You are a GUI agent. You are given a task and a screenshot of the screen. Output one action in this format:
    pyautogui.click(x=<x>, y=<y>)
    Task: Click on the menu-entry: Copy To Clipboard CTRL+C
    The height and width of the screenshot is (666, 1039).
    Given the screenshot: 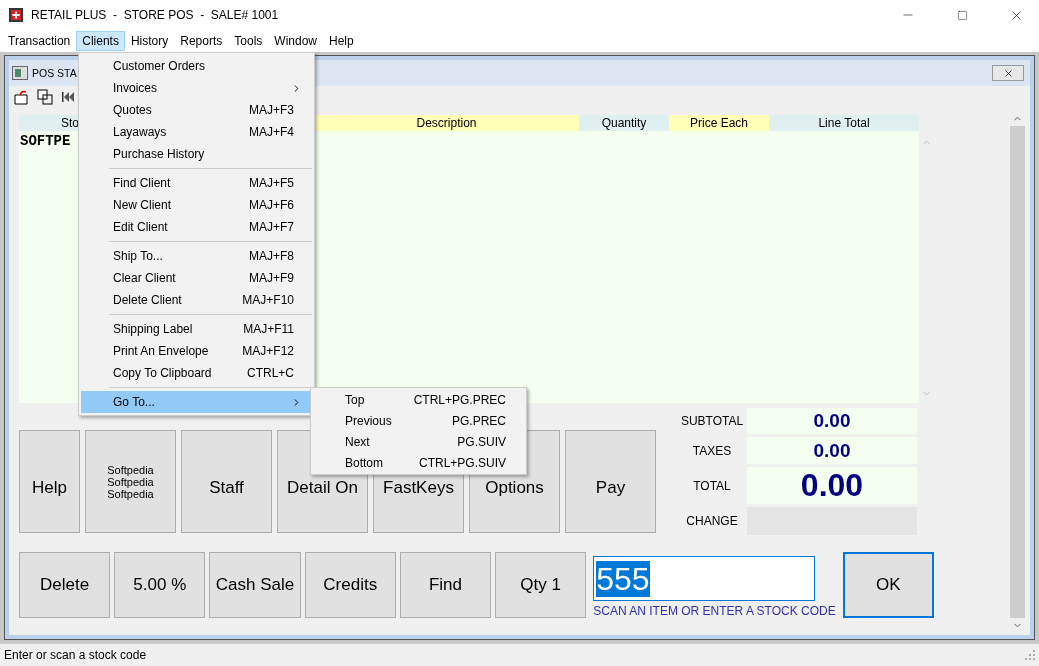 What is the action you would take?
    pyautogui.click(x=196, y=373)
    